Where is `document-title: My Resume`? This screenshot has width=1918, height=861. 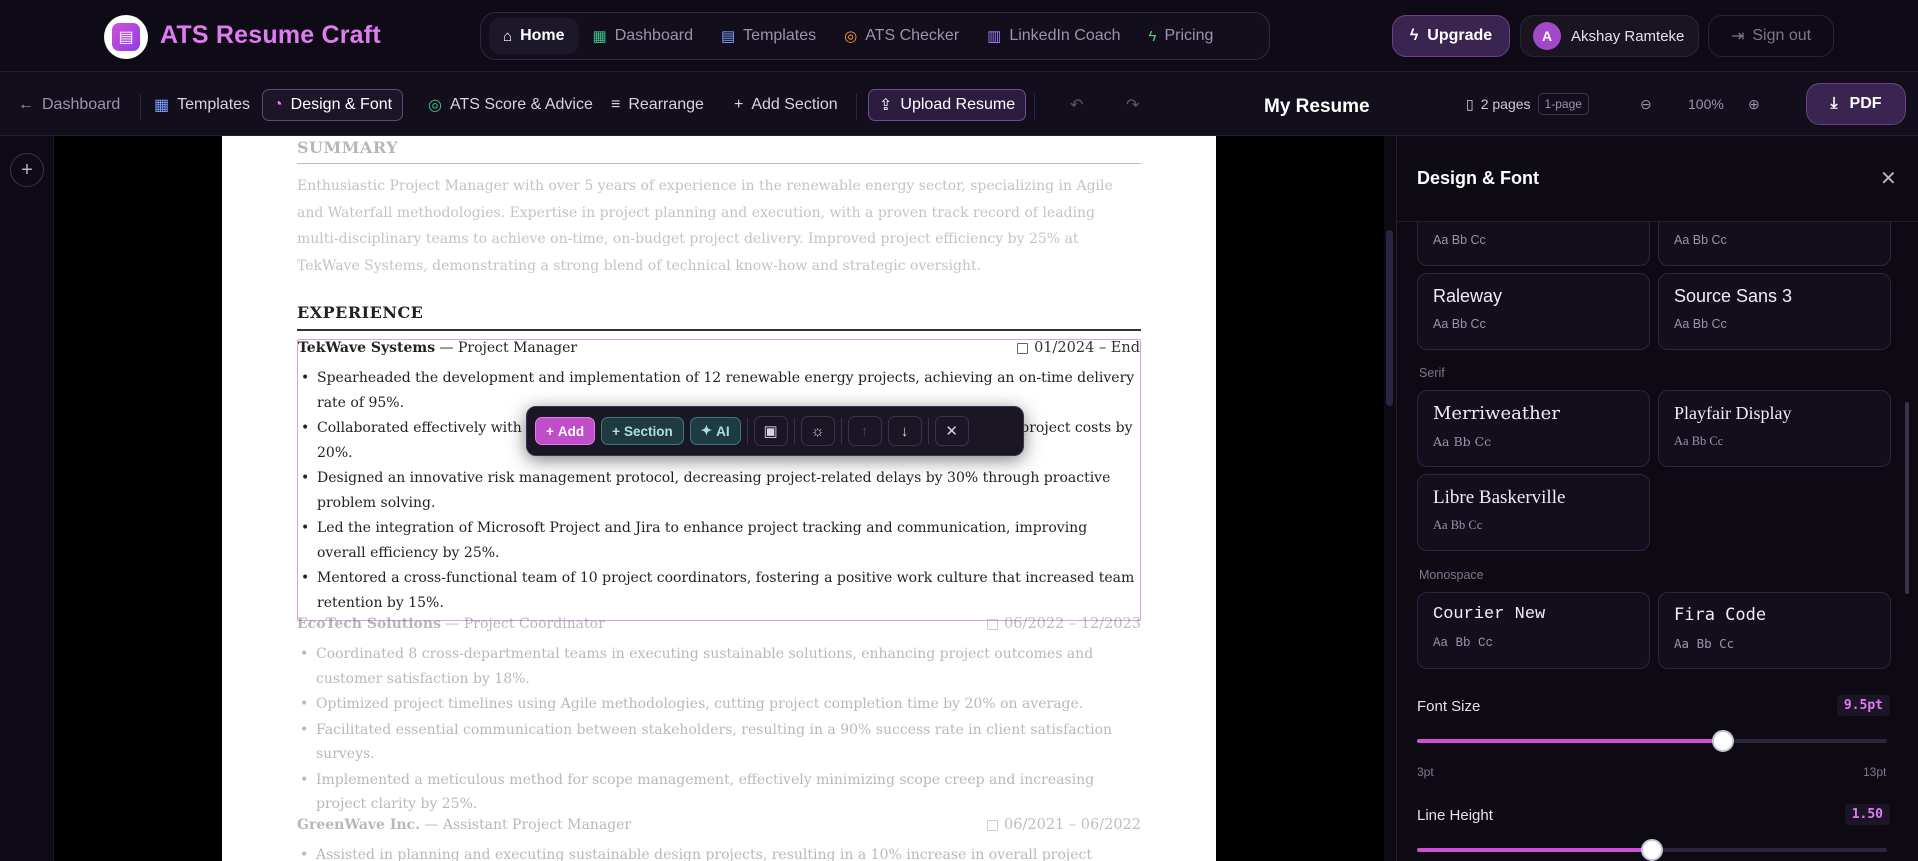 document-title: My Resume is located at coordinates (1317, 107).